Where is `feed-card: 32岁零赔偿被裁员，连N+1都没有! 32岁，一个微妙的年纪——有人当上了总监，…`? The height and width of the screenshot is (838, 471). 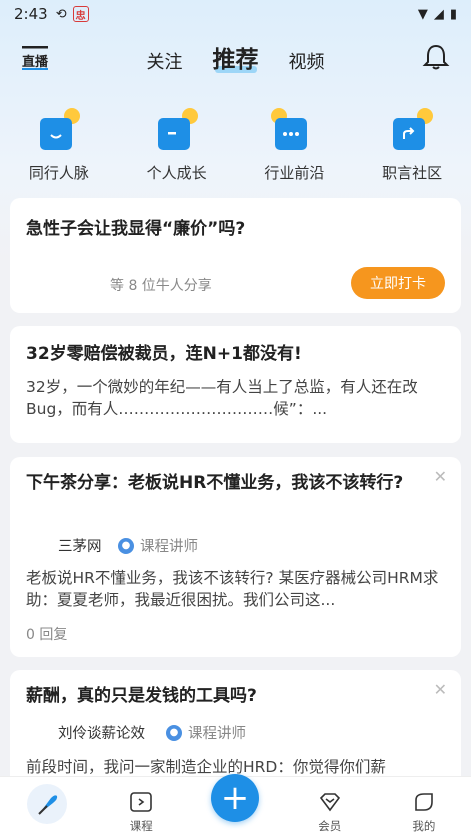
feed-card: 32岁零赔偿被裁员，连N+1都没有! 32岁，一个微妙的年纪——有人当上了总监，… is located at coordinates (235, 384).